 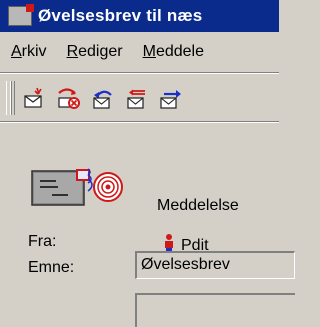 What do you see at coordinates (215, 310) in the screenshot?
I see `next-field` at bounding box center [215, 310].